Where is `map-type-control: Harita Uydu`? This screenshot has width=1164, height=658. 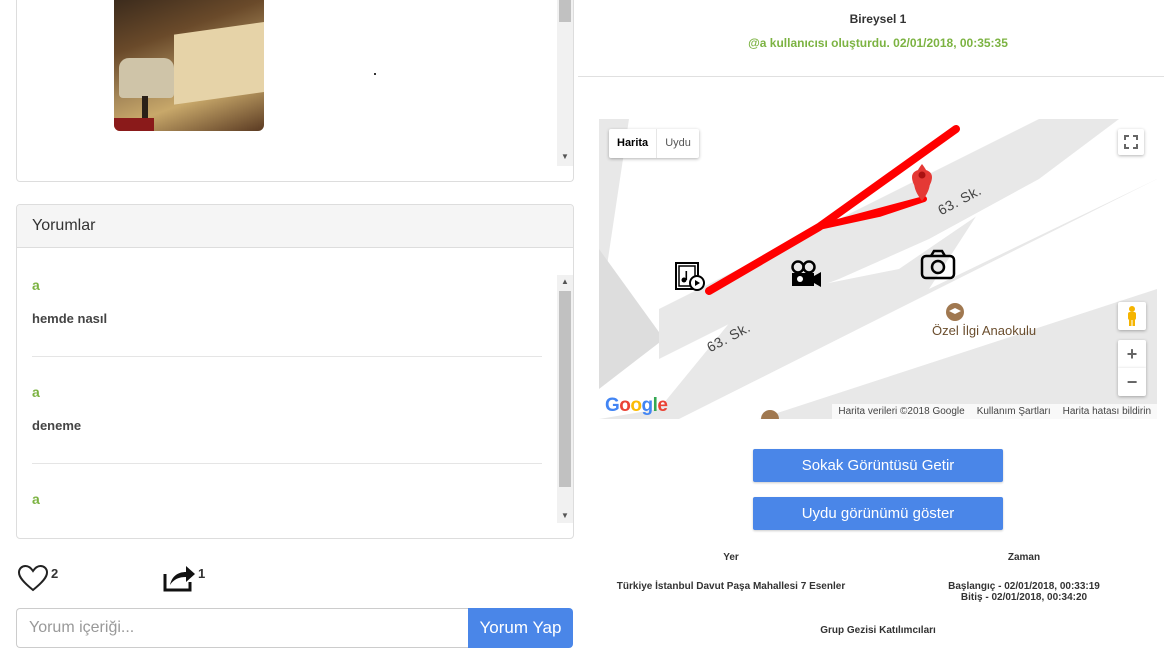
map-type-control: Harita Uydu is located at coordinates (654, 143).